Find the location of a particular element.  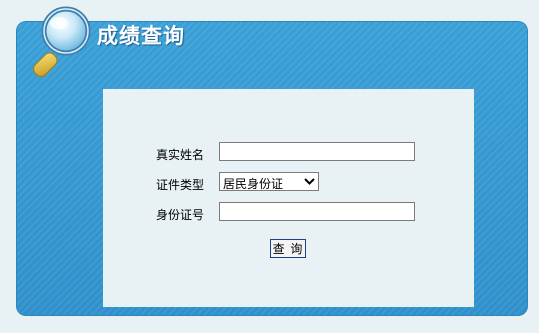

id-type-selected-value: 居民身份证 is located at coordinates (253, 184).